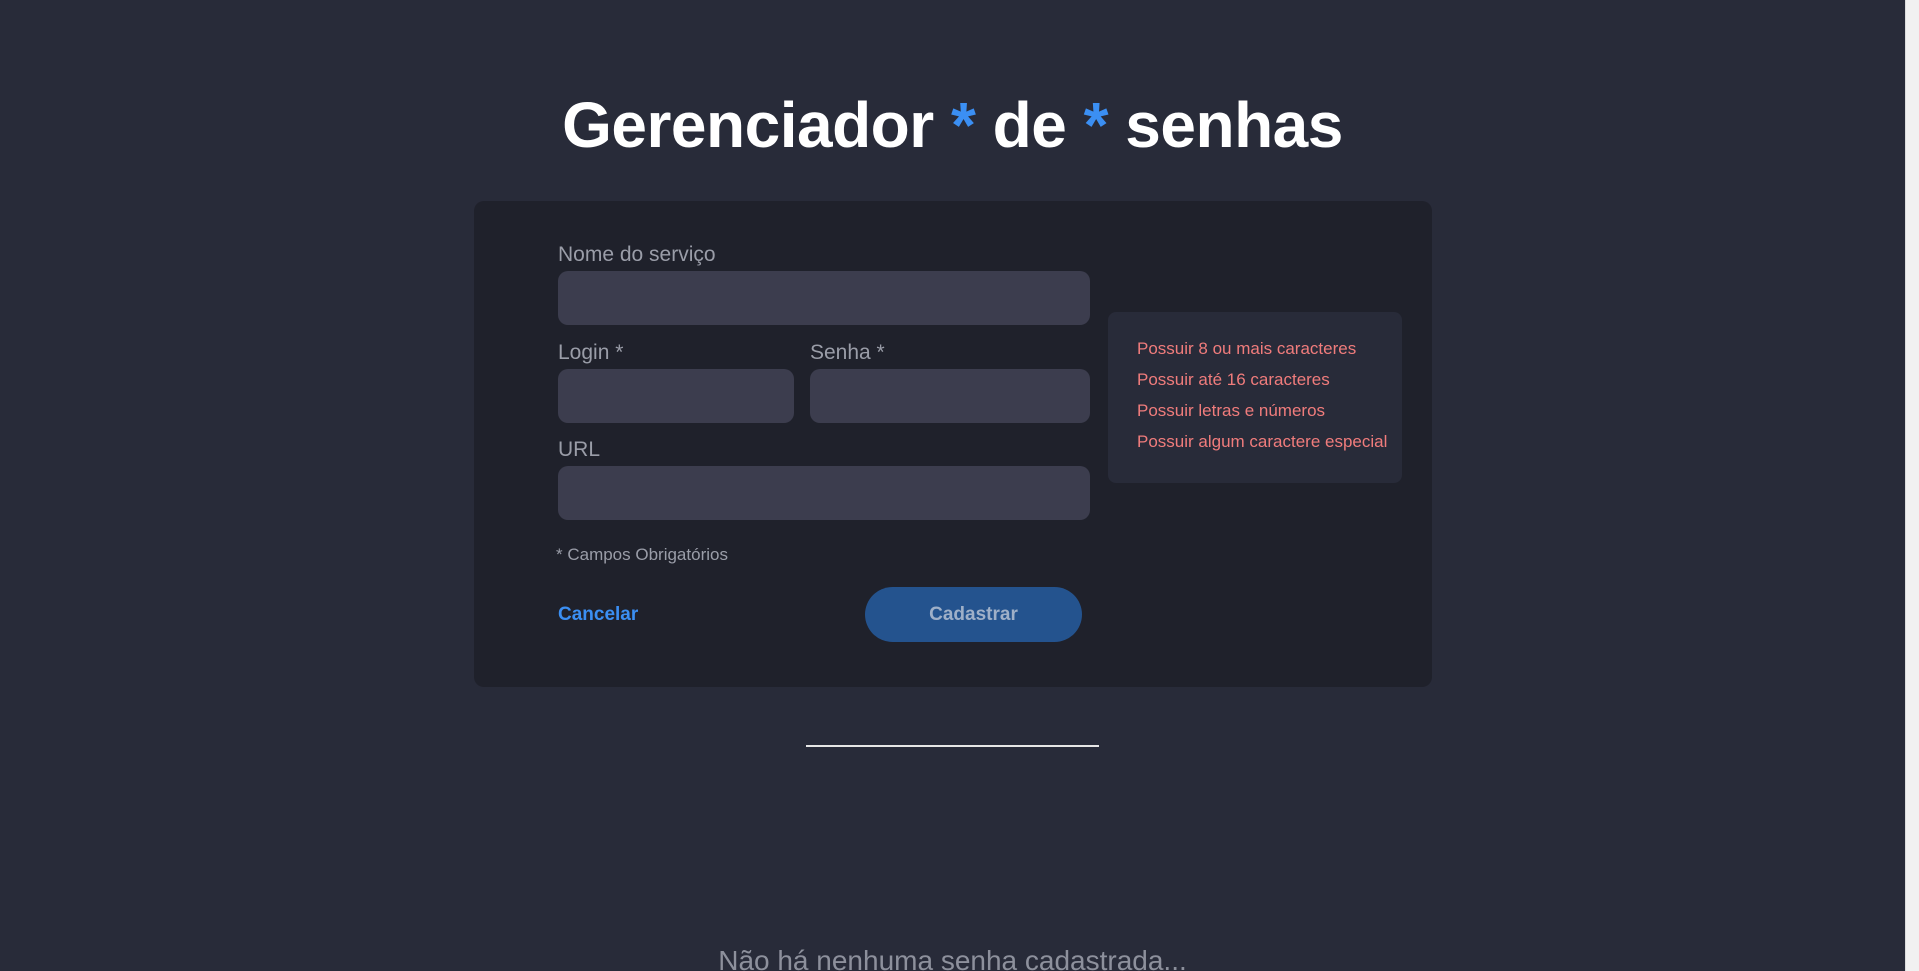 The width and height of the screenshot is (1919, 971). What do you see at coordinates (598, 615) in the screenshot?
I see `cancel-button: Cancelar` at bounding box center [598, 615].